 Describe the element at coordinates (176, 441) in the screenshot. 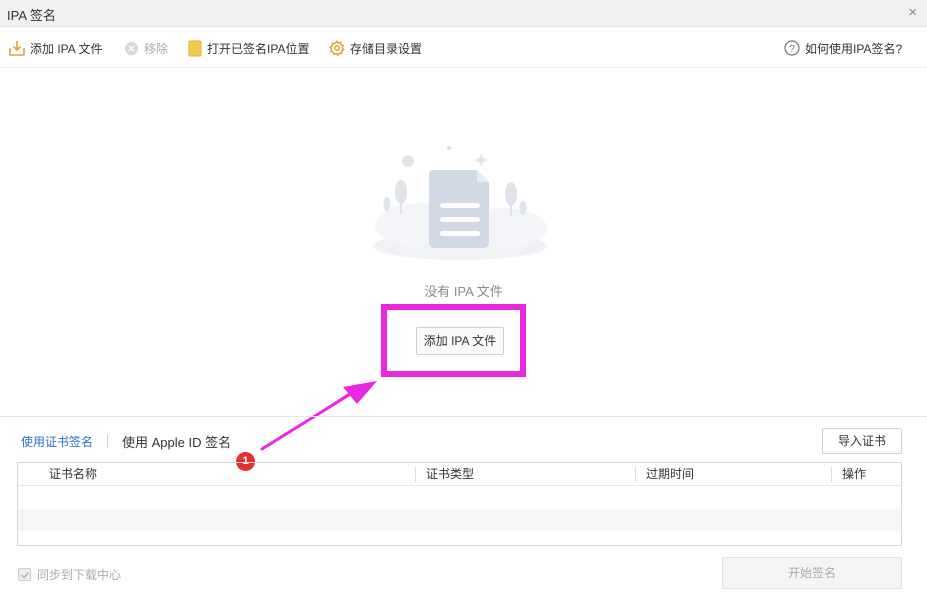

I see `tab-apple-id-sign: 使用 Apple ID 签名` at that location.